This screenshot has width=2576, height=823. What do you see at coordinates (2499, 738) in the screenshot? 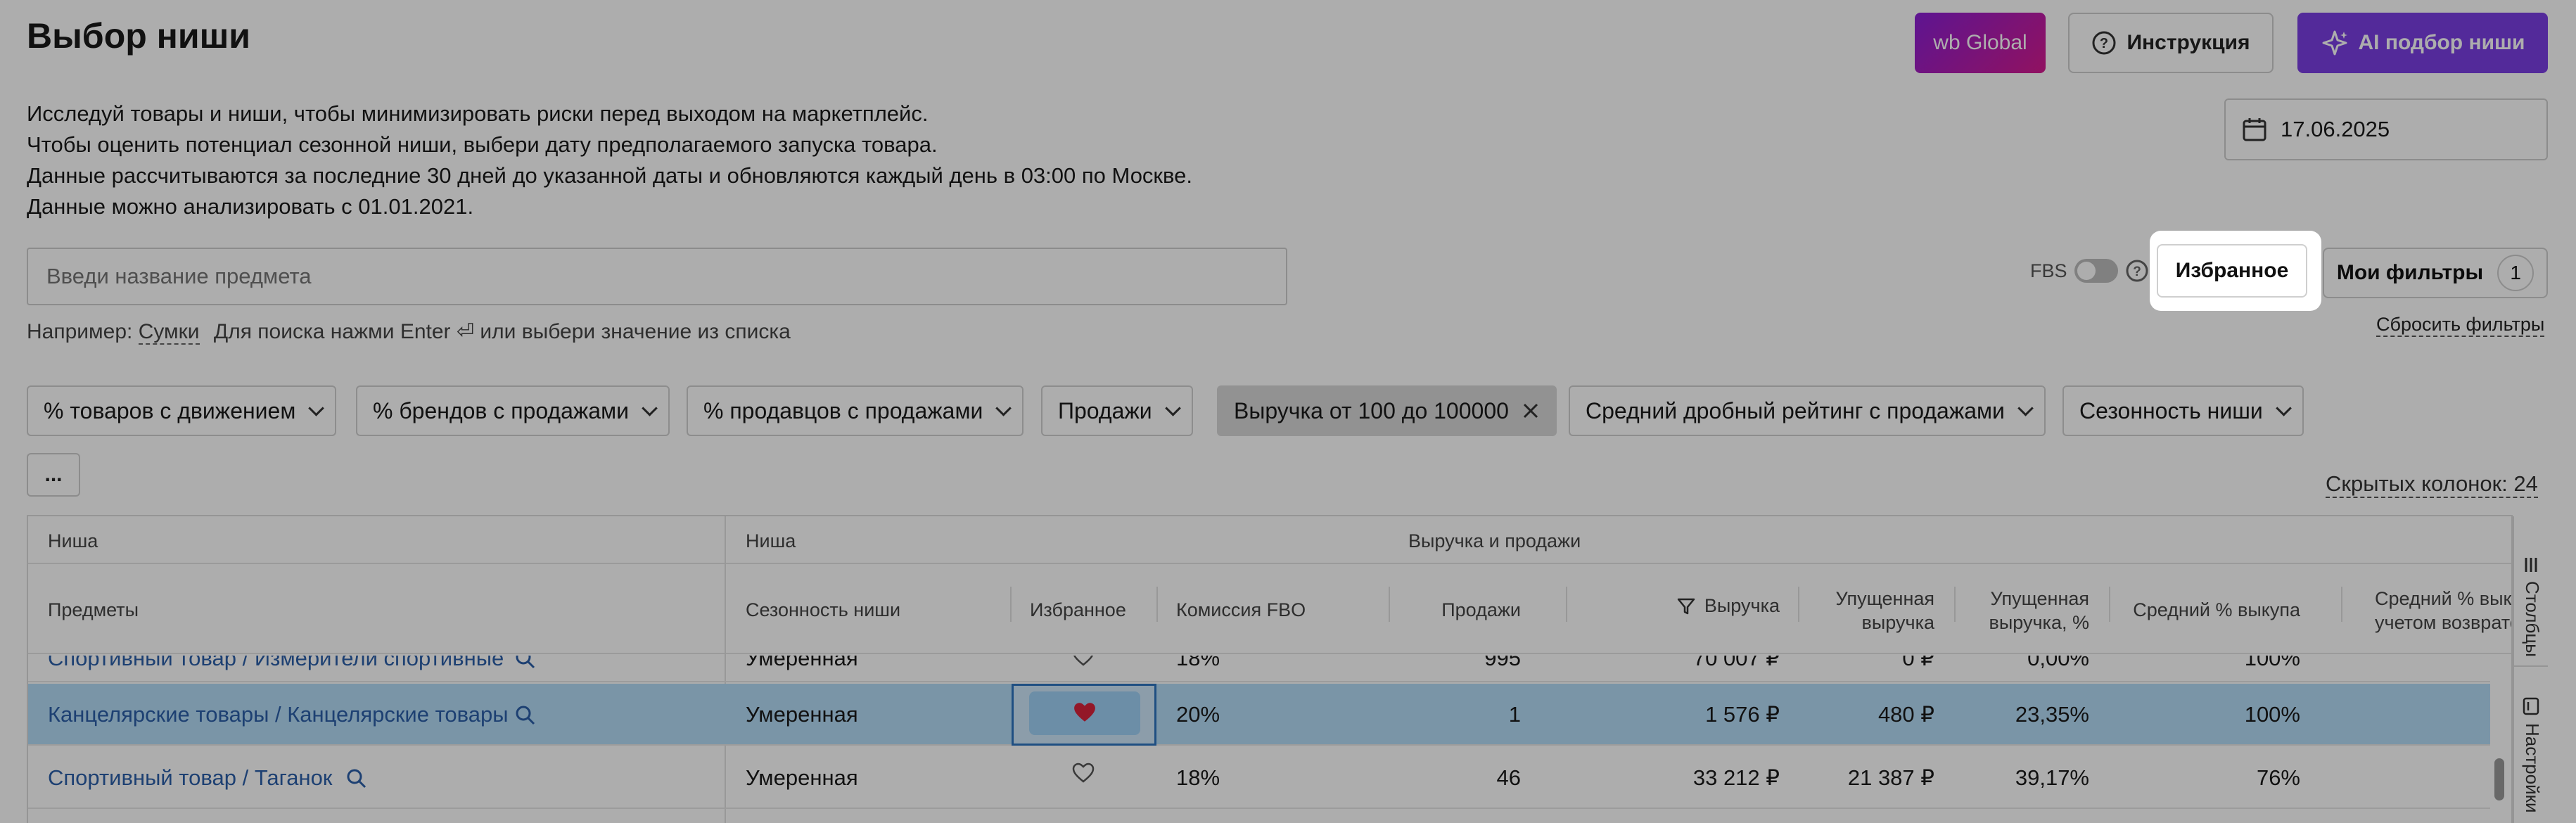
I see `table-scrollbar` at bounding box center [2499, 738].